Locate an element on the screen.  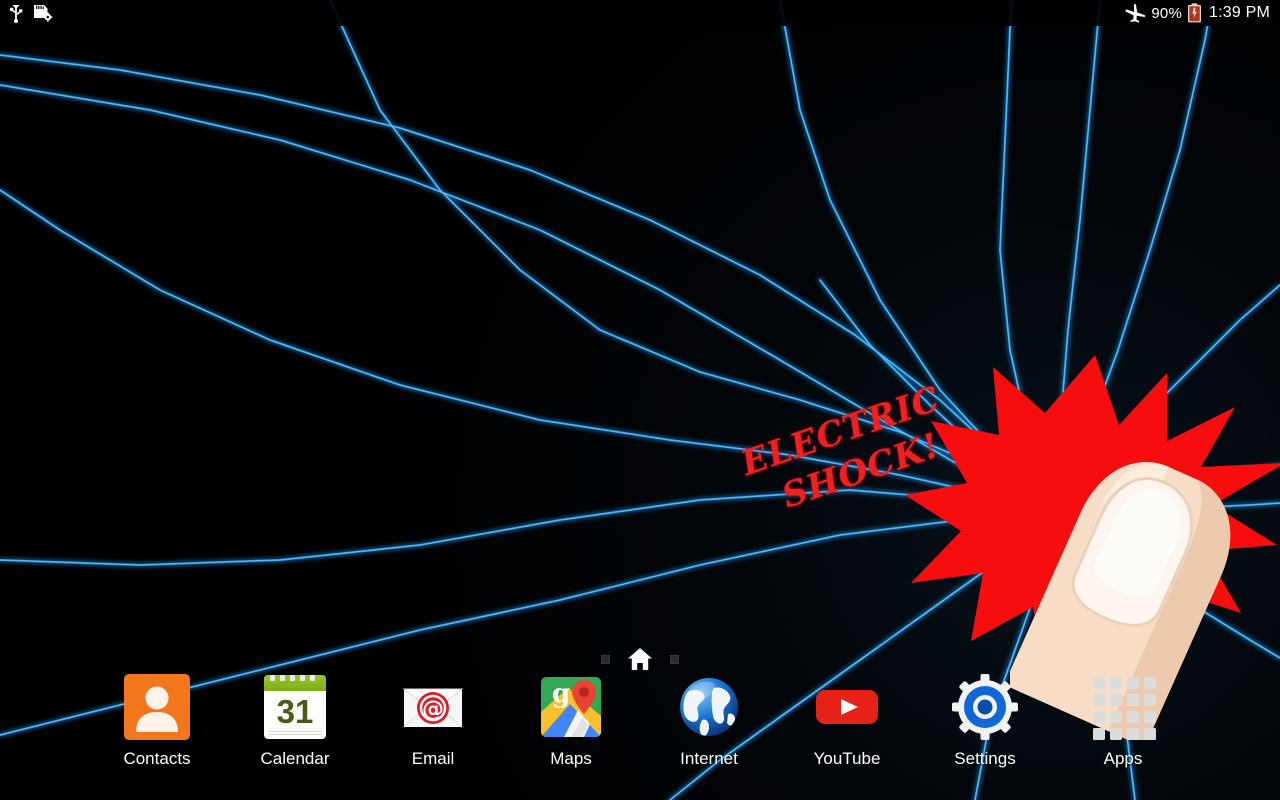
apps-grid-icon is located at coordinates (1123, 707).